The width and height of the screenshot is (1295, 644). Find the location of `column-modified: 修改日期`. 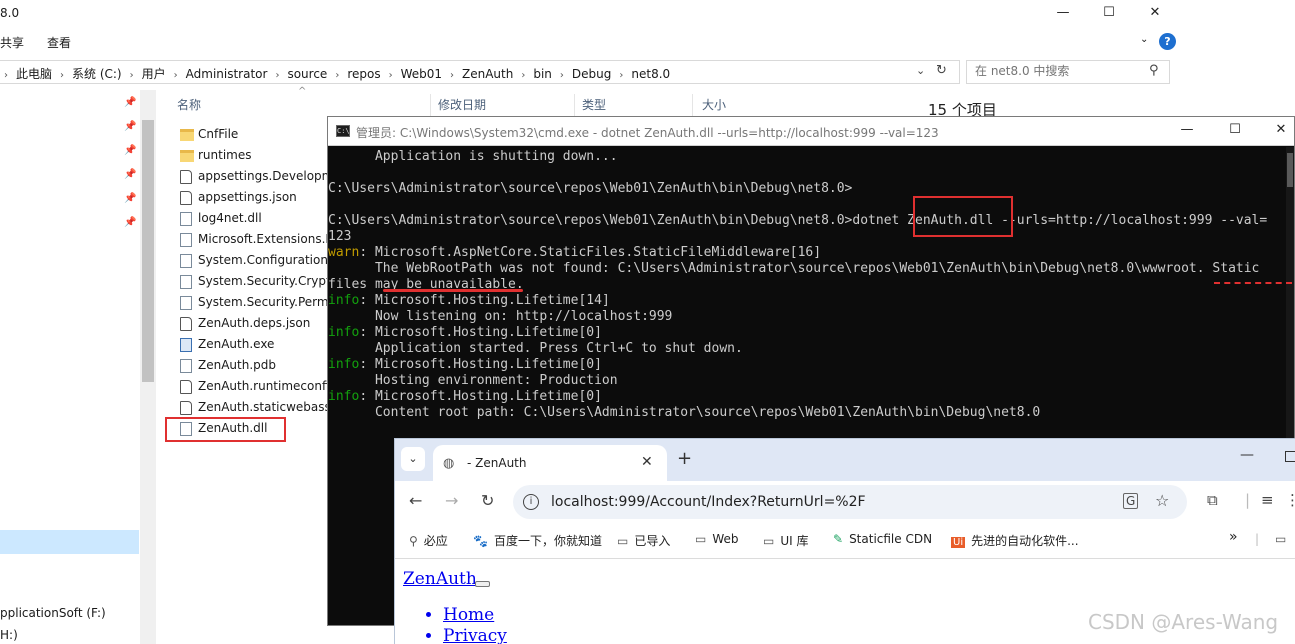

column-modified: 修改日期 is located at coordinates (462, 104).